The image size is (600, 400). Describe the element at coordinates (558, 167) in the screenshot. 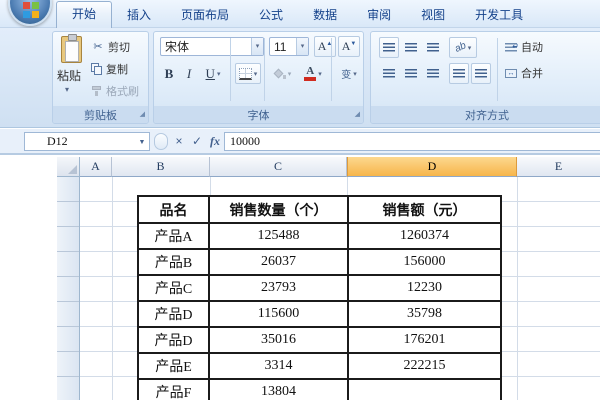

I see `column-header-e: E` at that location.